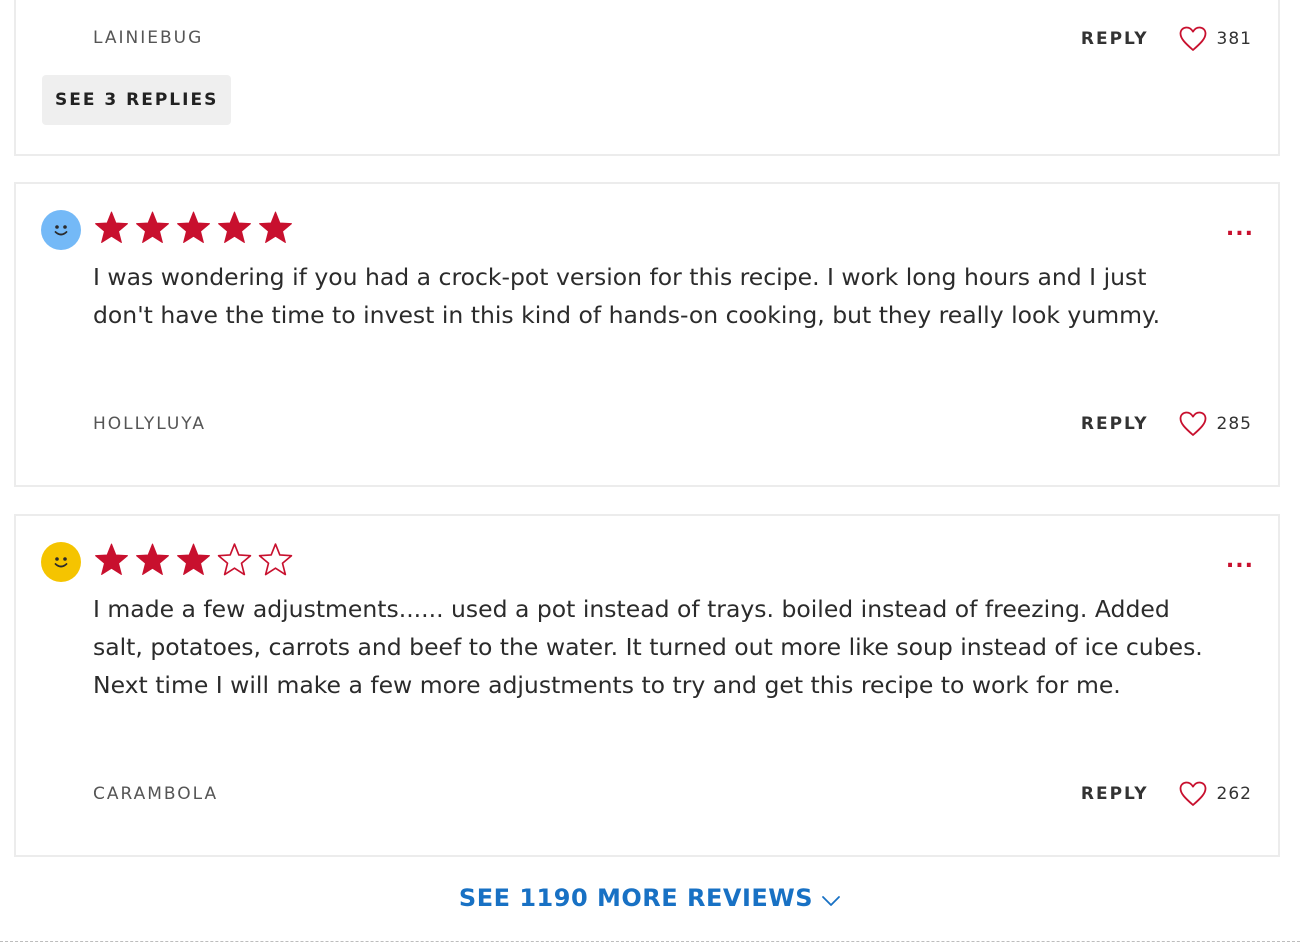 The image size is (1300, 952). What do you see at coordinates (1234, 794) in the screenshot?
I see `like-count: 262` at bounding box center [1234, 794].